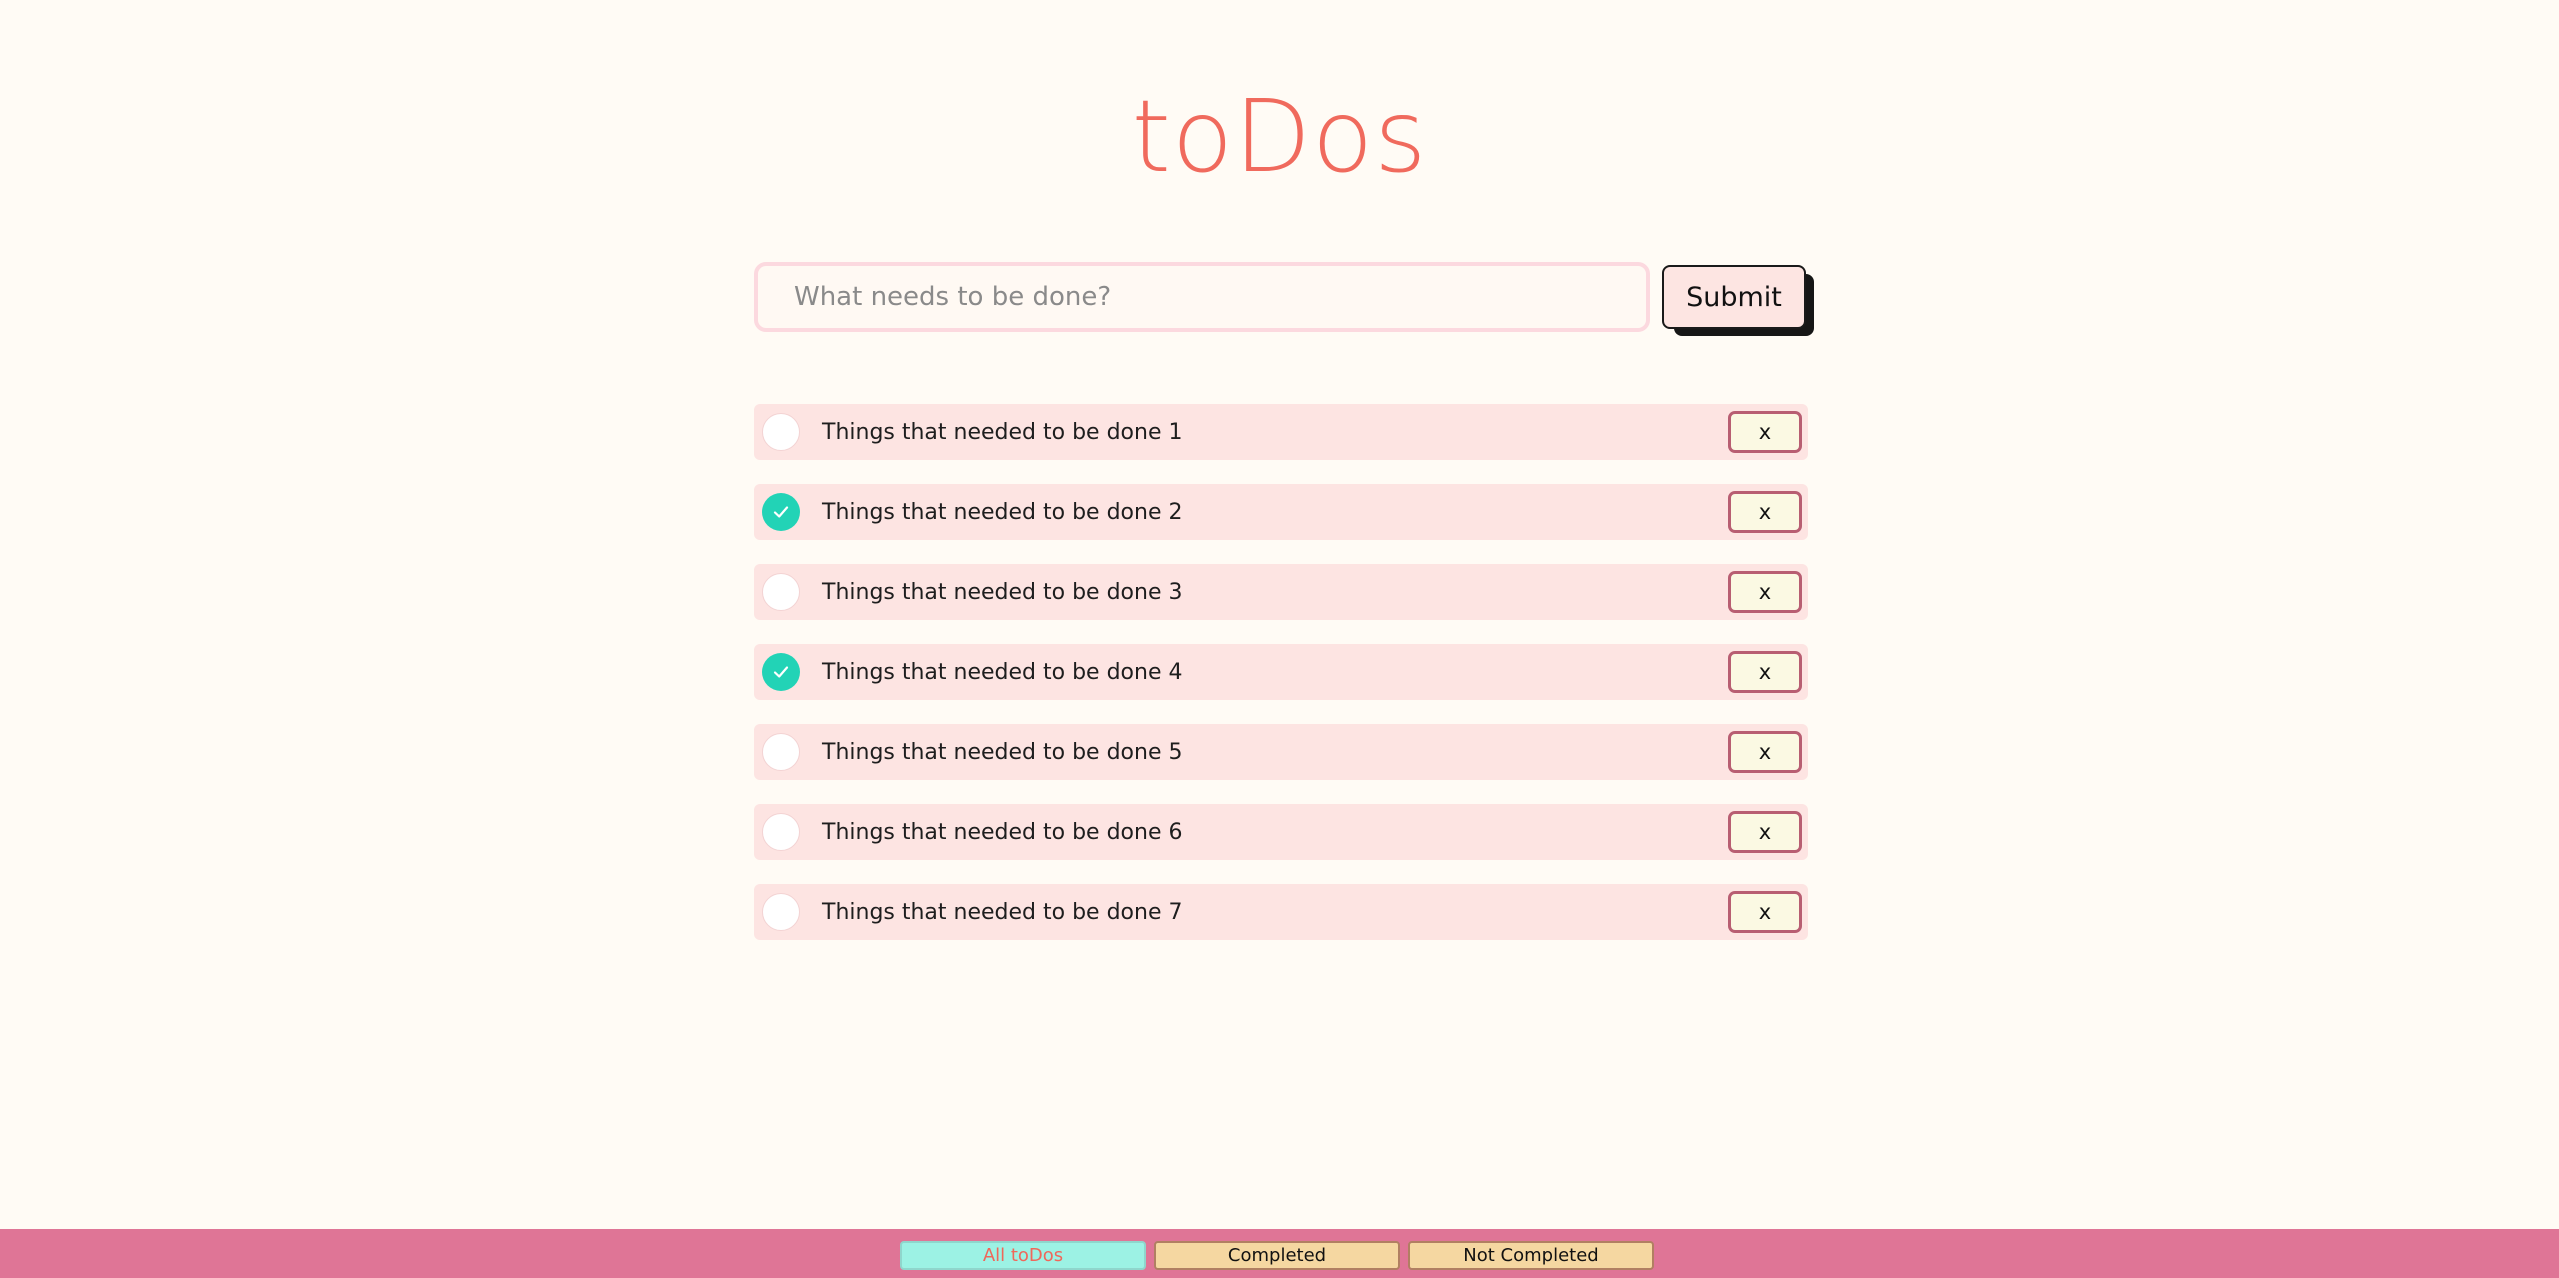  Describe the element at coordinates (1279, 136) in the screenshot. I see `app-title: toDos` at that location.